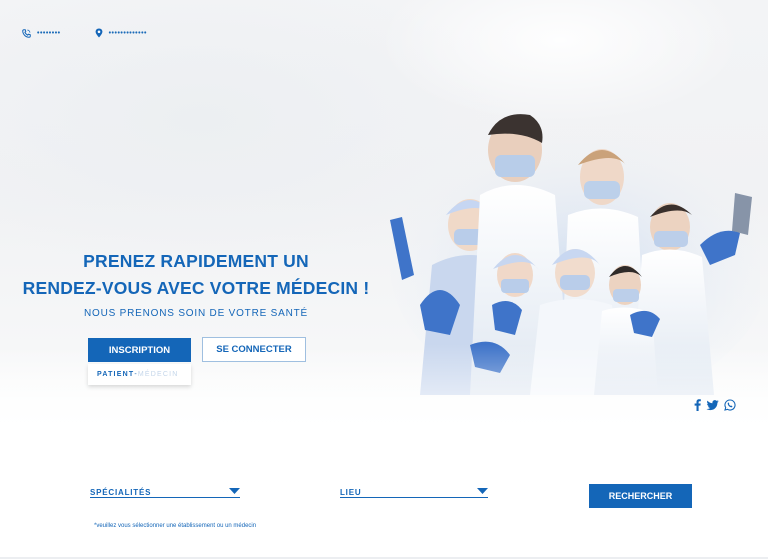 The image size is (768, 559). I want to click on specialites-label: SPÉCIALITÉS, so click(121, 492).